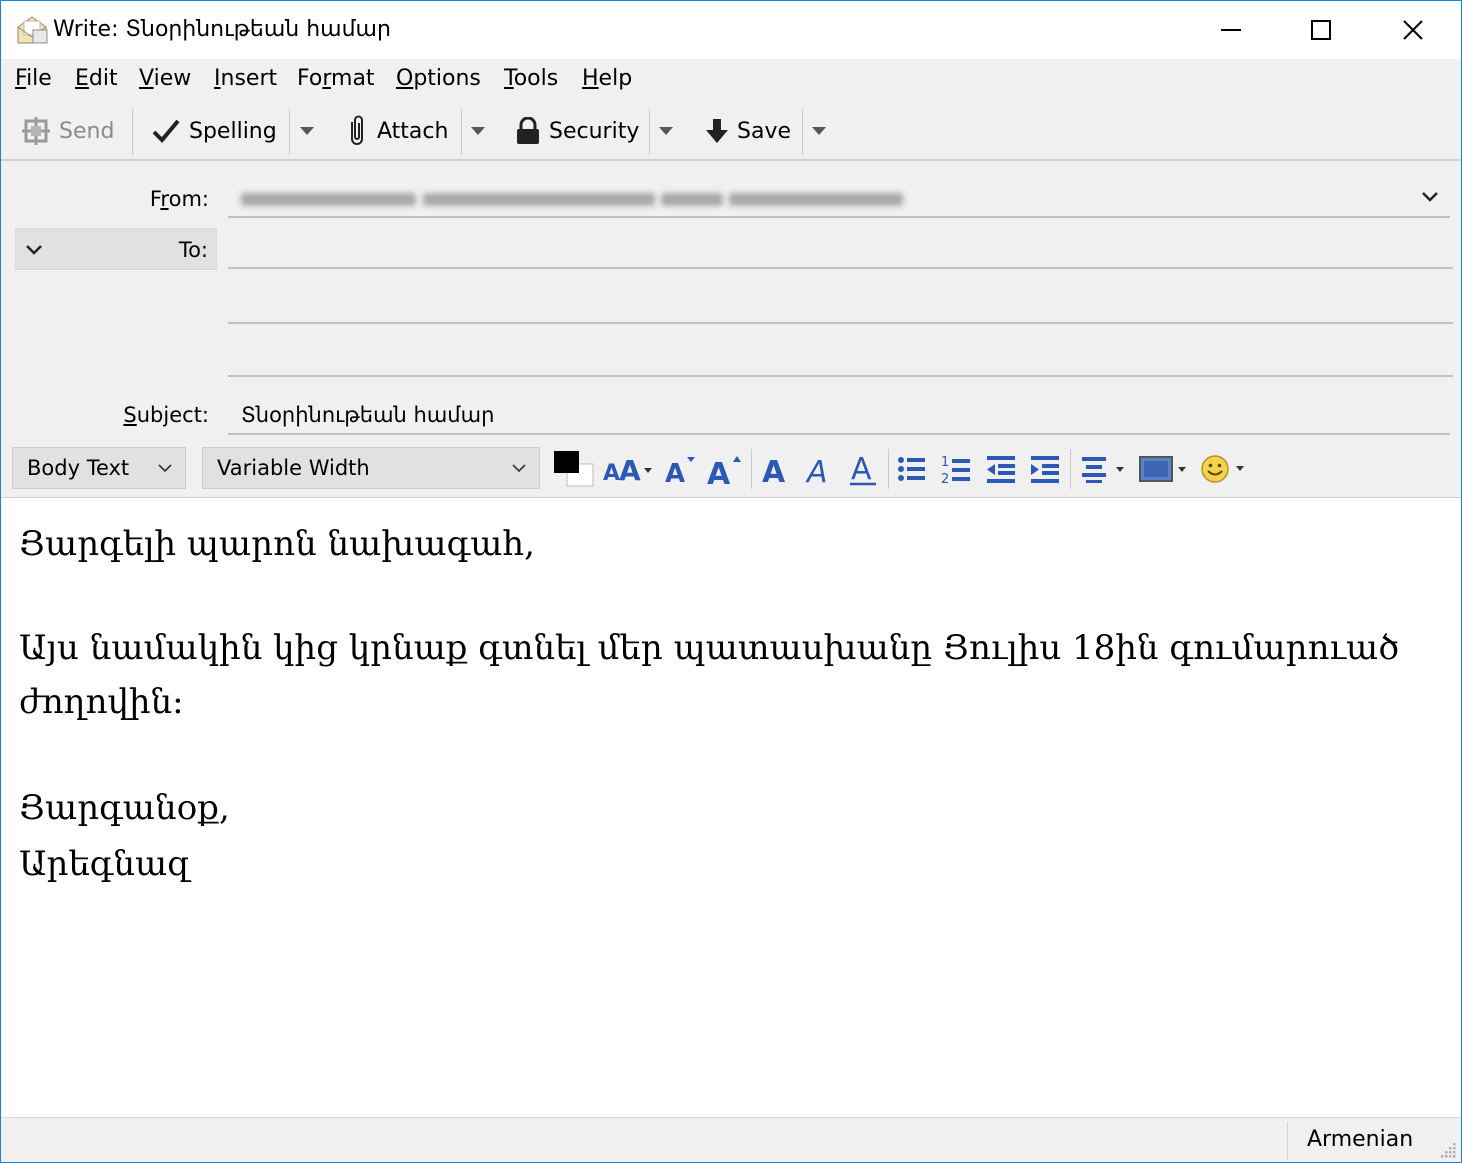 This screenshot has height=1163, width=1462. I want to click on underline-button: A, so click(863, 469).